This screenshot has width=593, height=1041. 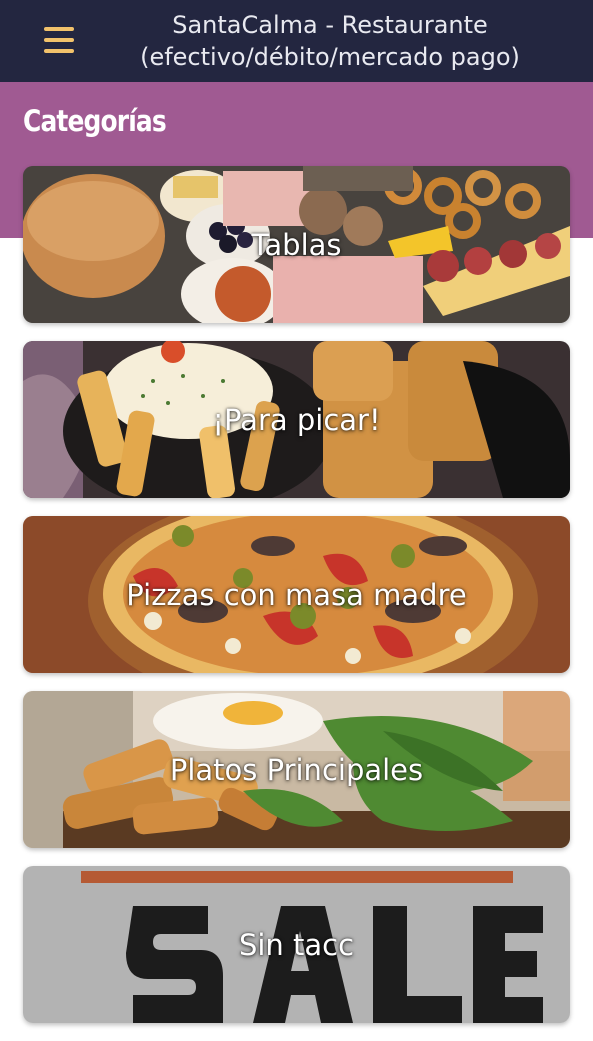 What do you see at coordinates (60, 40) in the screenshot?
I see `hamburger-menu-icon` at bounding box center [60, 40].